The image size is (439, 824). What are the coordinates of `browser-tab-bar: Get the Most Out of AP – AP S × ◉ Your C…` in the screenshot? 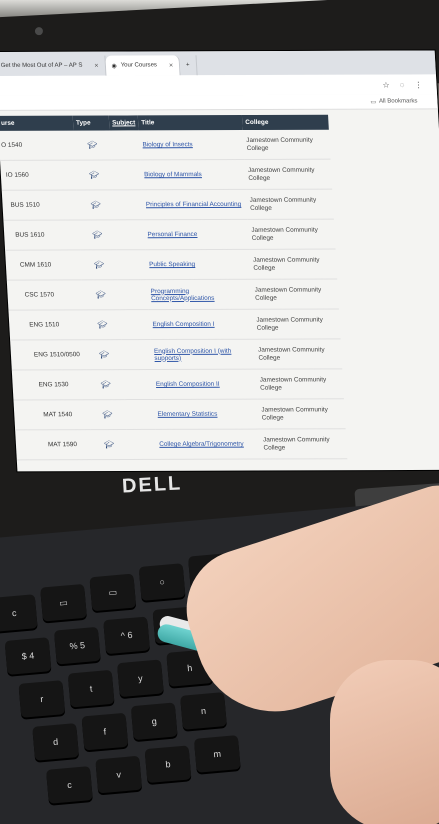 It's located at (218, 63).